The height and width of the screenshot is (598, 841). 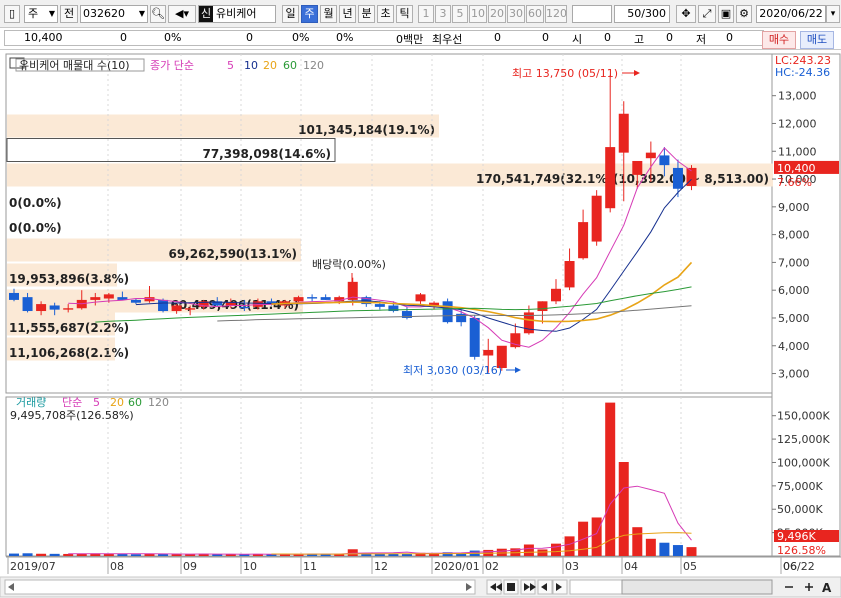 I want to click on market-select: 주 ▼, so click(x=41, y=14).